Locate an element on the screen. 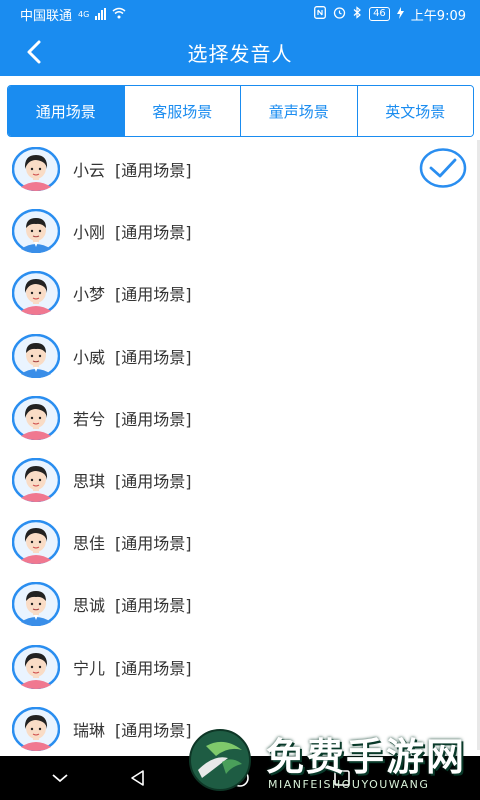 This screenshot has height=800, width=480. page-title: 选择发音人 is located at coordinates (240, 53).